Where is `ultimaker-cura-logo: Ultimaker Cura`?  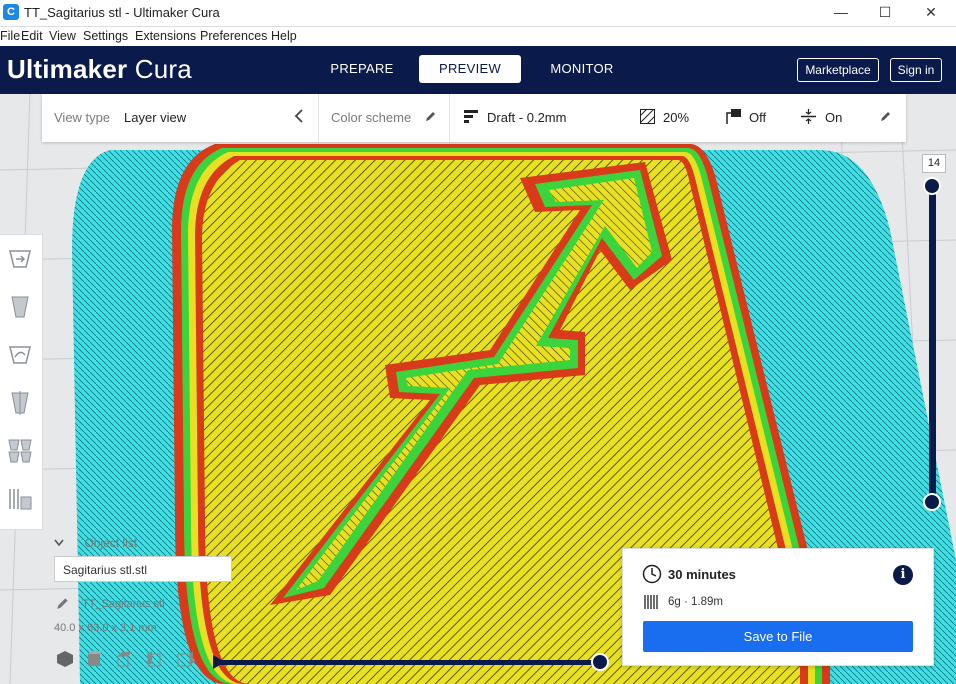
ultimaker-cura-logo: Ultimaker Cura is located at coordinates (99, 69).